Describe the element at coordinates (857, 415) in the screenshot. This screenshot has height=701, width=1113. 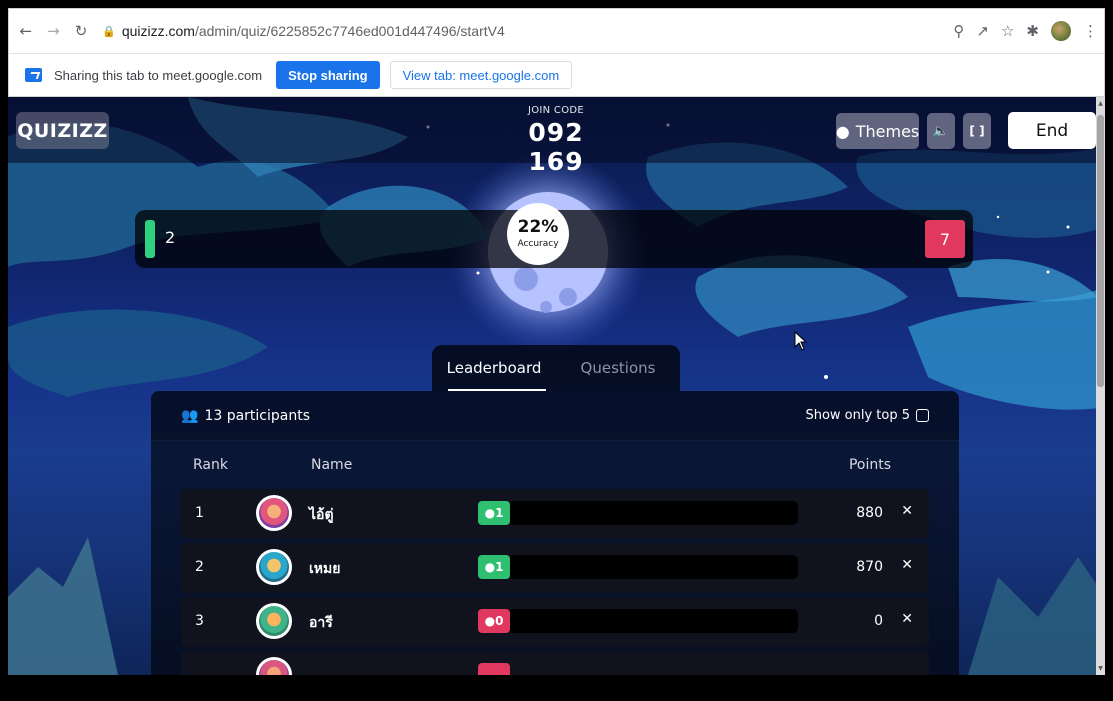
I see `top5-label: Show only top 5` at that location.